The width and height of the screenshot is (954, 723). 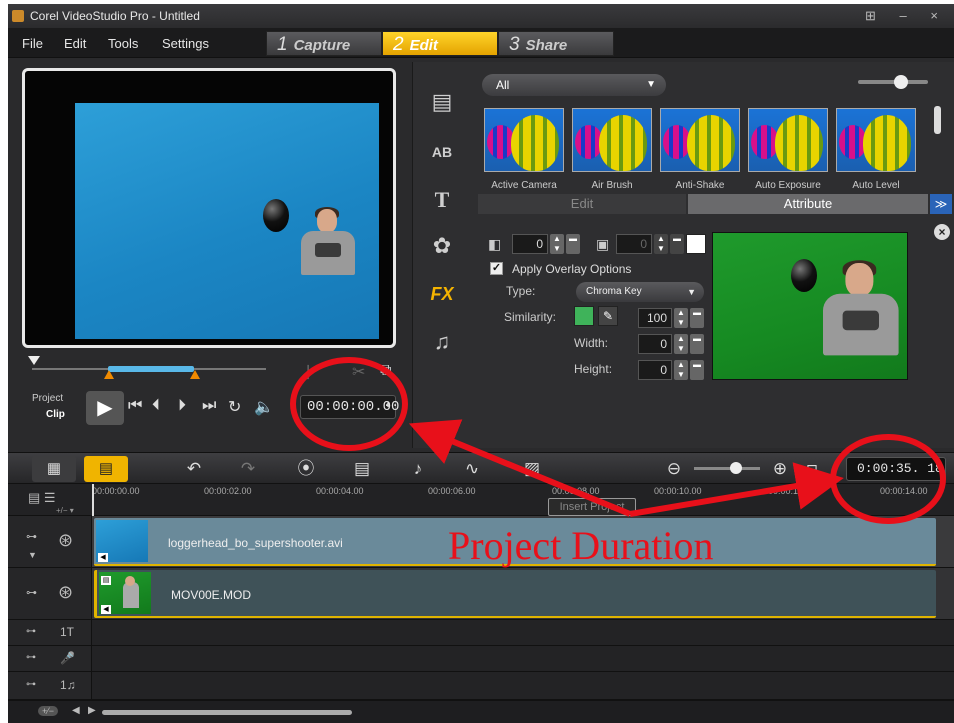 What do you see at coordinates (228, 491) in the screenshot?
I see `ruler-tick: 00:00:02.00` at bounding box center [228, 491].